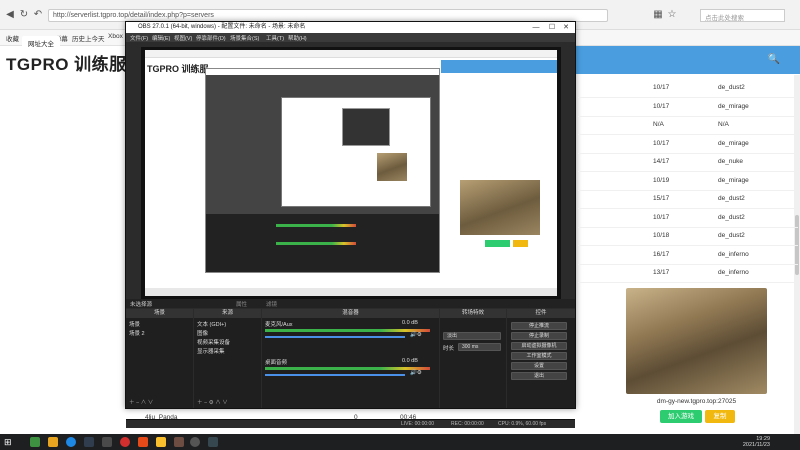 Image resolution: width=800 pixels, height=450 pixels. What do you see at coordinates (688, 163) in the screenshot?
I see `server-row: 14/17 de_nuke` at bounding box center [688, 163].